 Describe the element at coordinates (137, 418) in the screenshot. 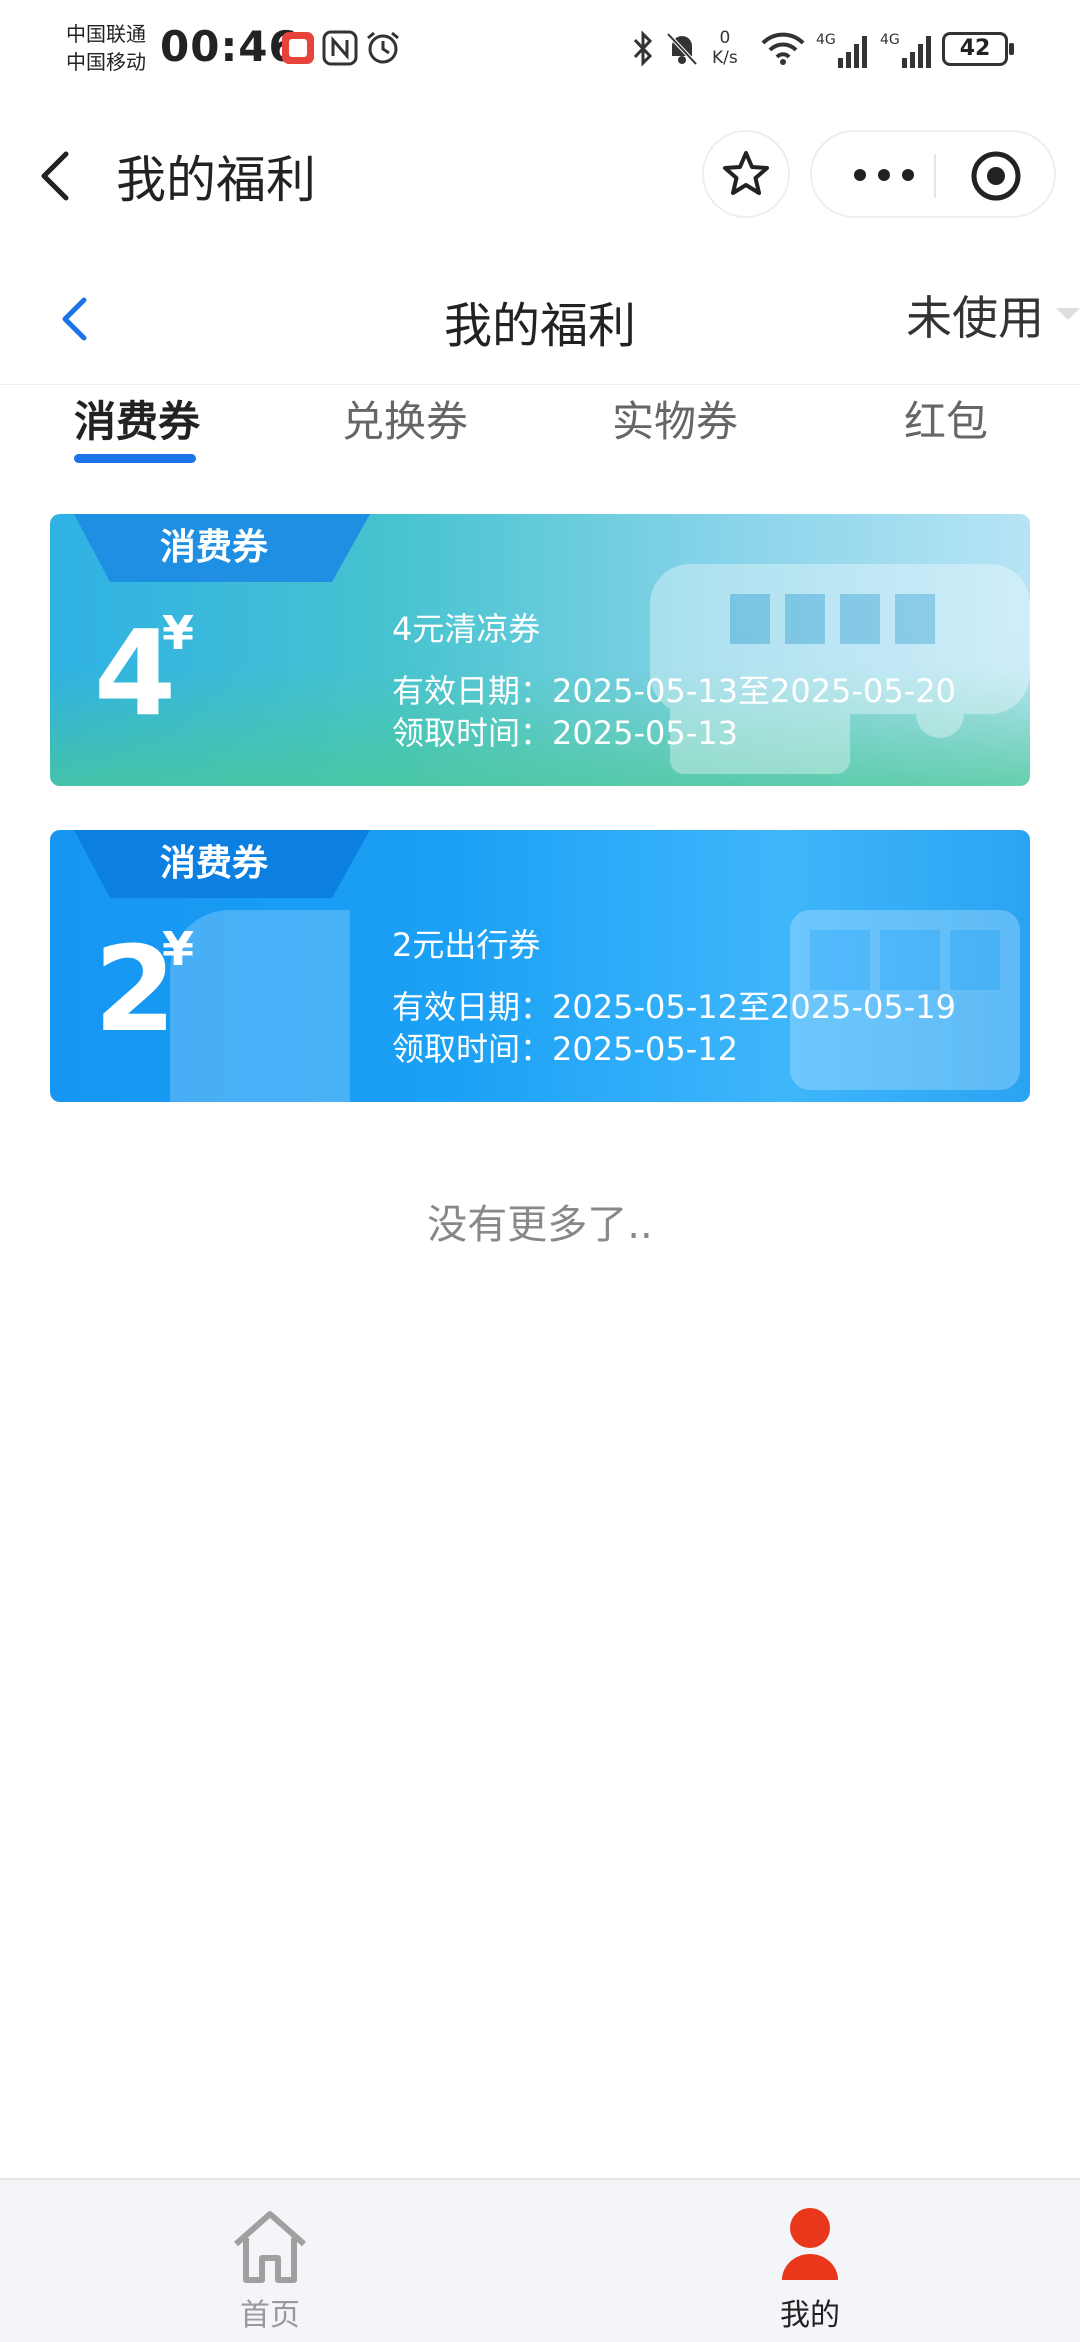

I see `tab-consumption-coupon: 消费券` at that location.